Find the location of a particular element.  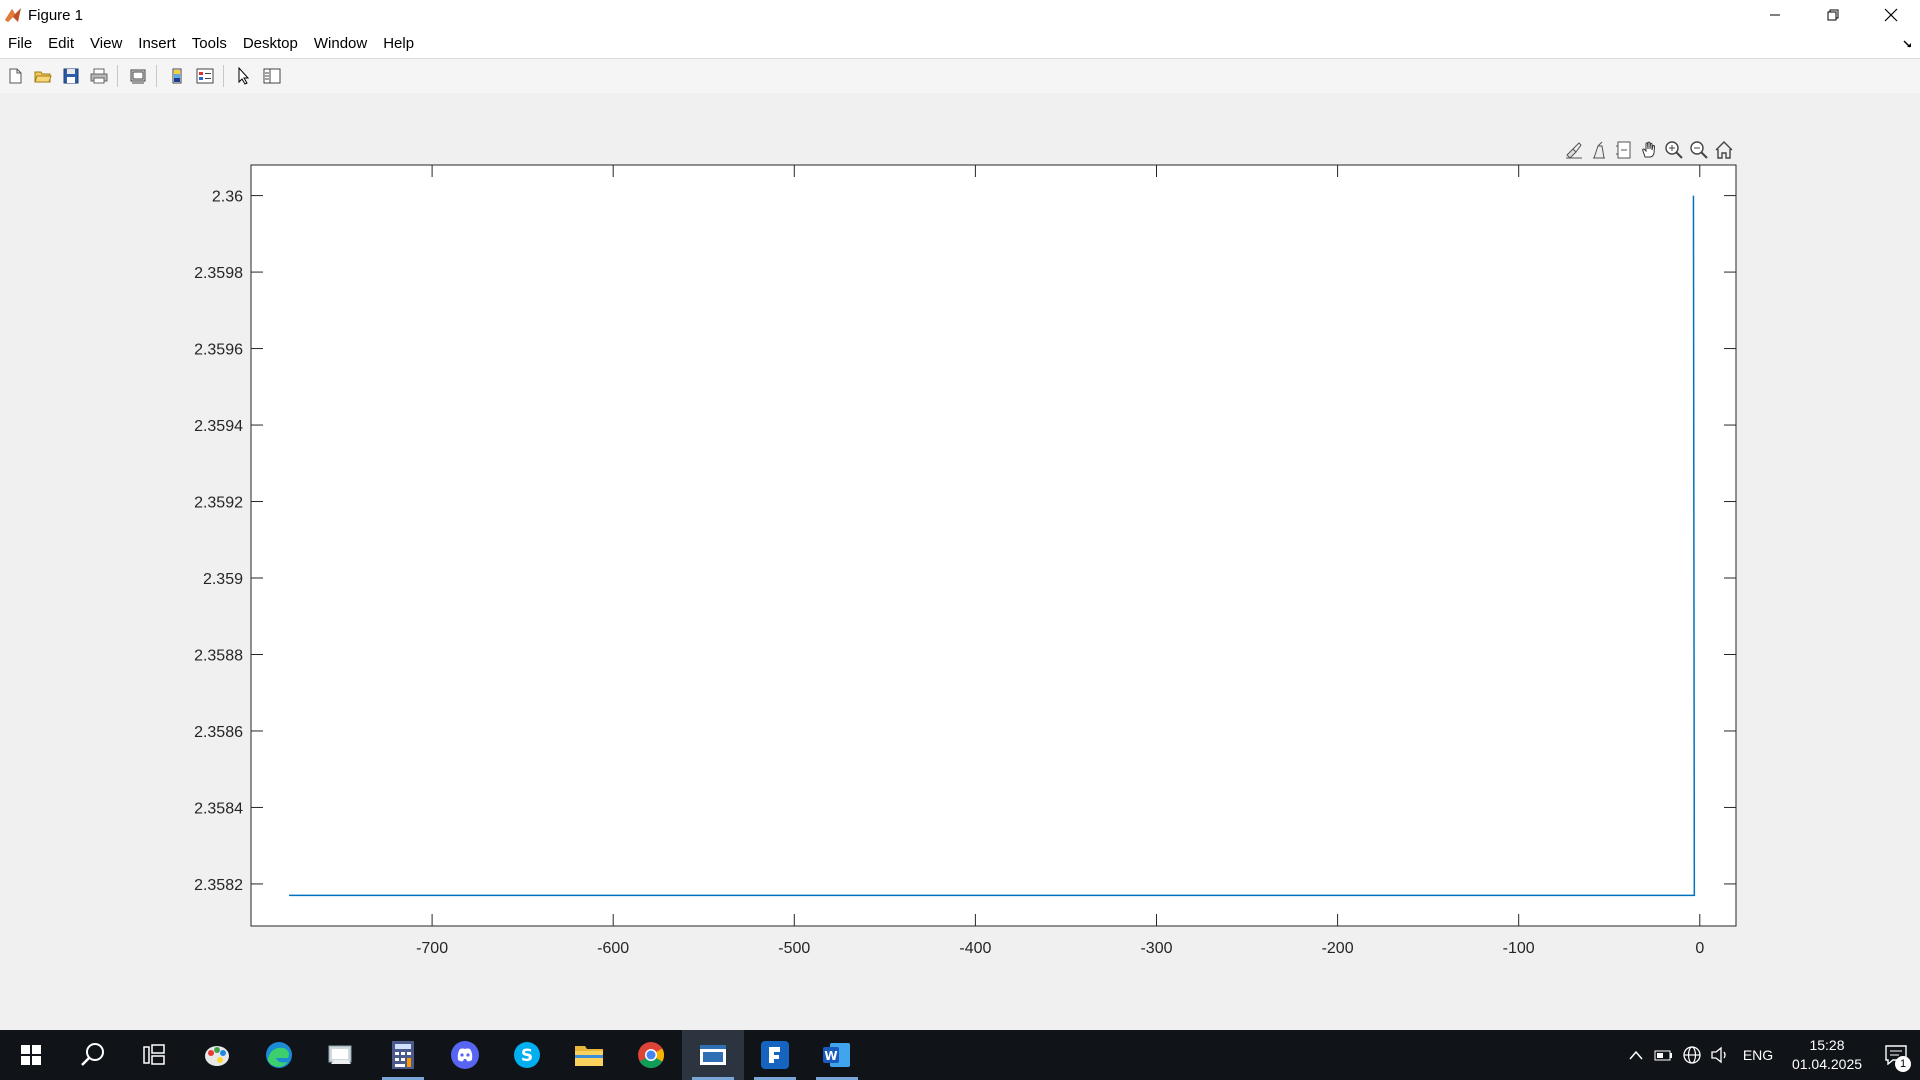

y-tick-label: 2.3582 is located at coordinates (218, 885).